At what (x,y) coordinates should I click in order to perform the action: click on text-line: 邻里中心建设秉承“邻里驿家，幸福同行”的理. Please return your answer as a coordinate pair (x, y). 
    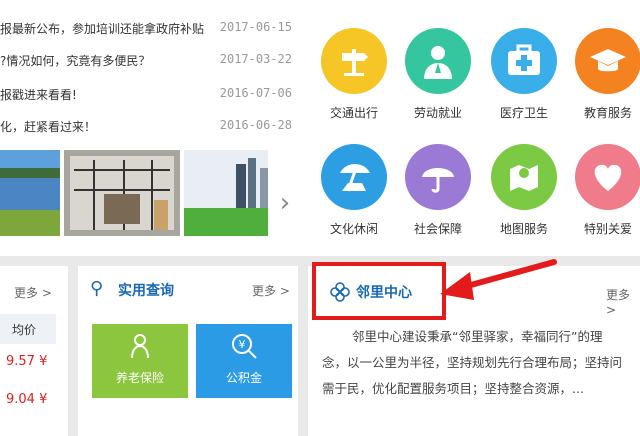
    Looking at the image, I should click on (477, 336).